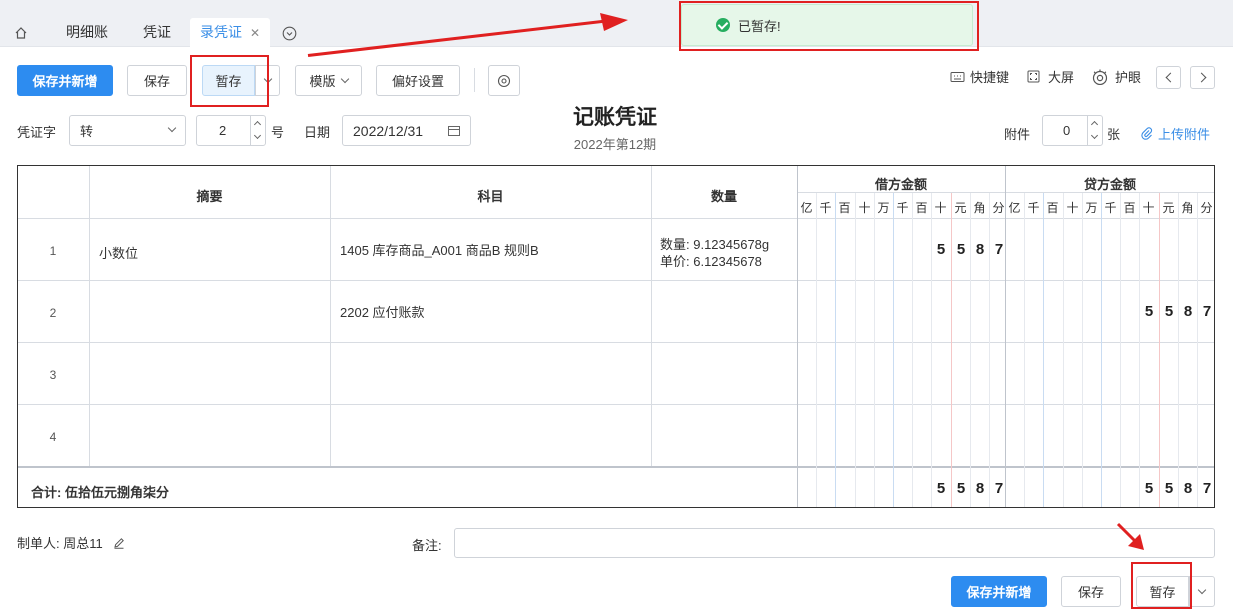 The image size is (1233, 612). I want to click on maker-label: 制单人: 周总11, so click(60, 543).